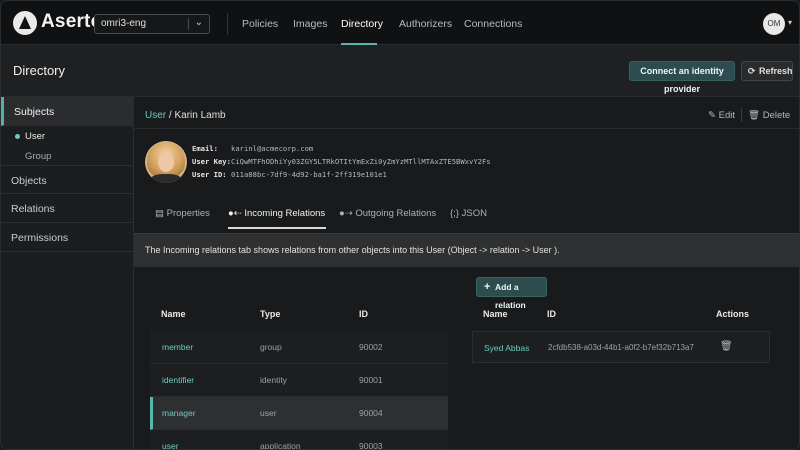 This screenshot has width=800, height=450. What do you see at coordinates (35, 136) in the screenshot?
I see `sidebar-subitem-user: User` at bounding box center [35, 136].